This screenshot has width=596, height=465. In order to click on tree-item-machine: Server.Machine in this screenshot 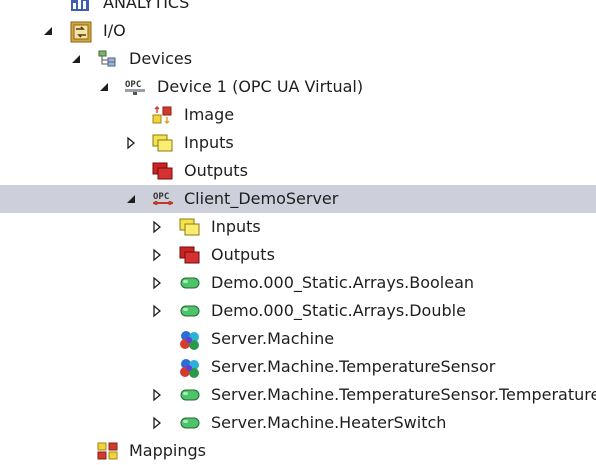, I will do `click(298, 339)`.